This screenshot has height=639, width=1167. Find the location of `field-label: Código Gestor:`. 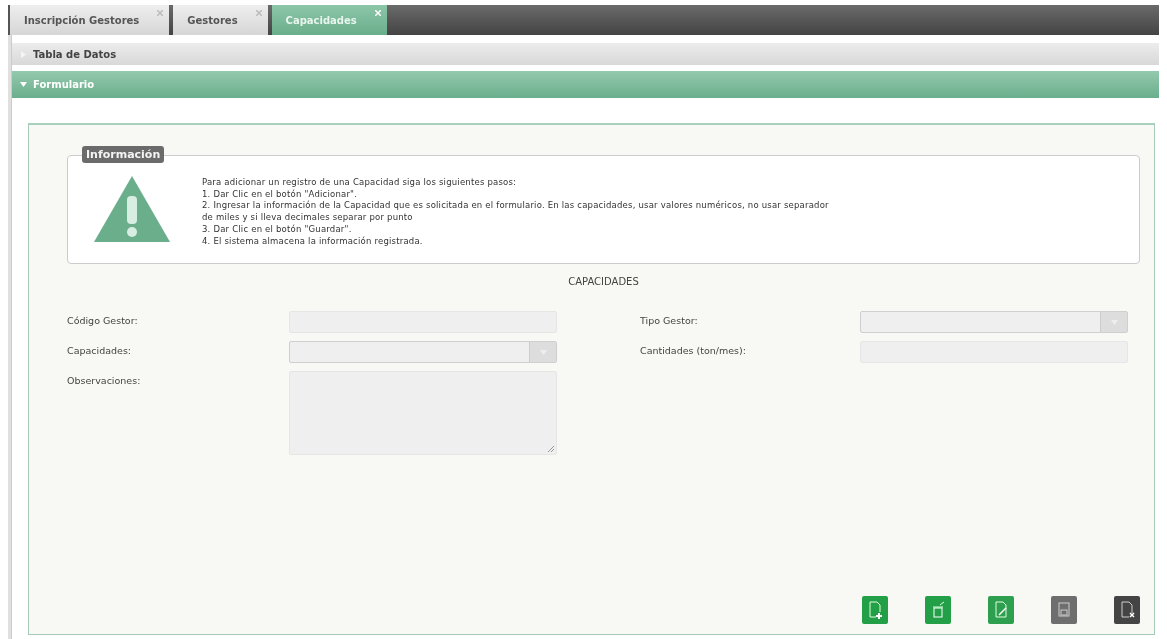

field-label: Código Gestor: is located at coordinates (103, 321).